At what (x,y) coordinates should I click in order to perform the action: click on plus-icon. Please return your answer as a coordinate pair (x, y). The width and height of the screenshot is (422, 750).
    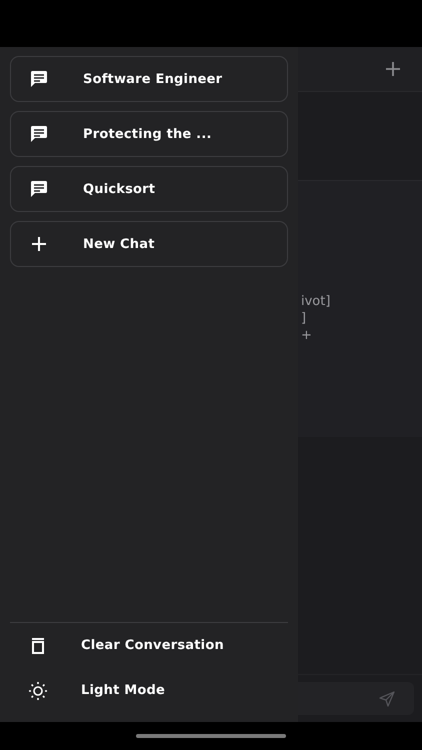
    Looking at the image, I should click on (39, 244).